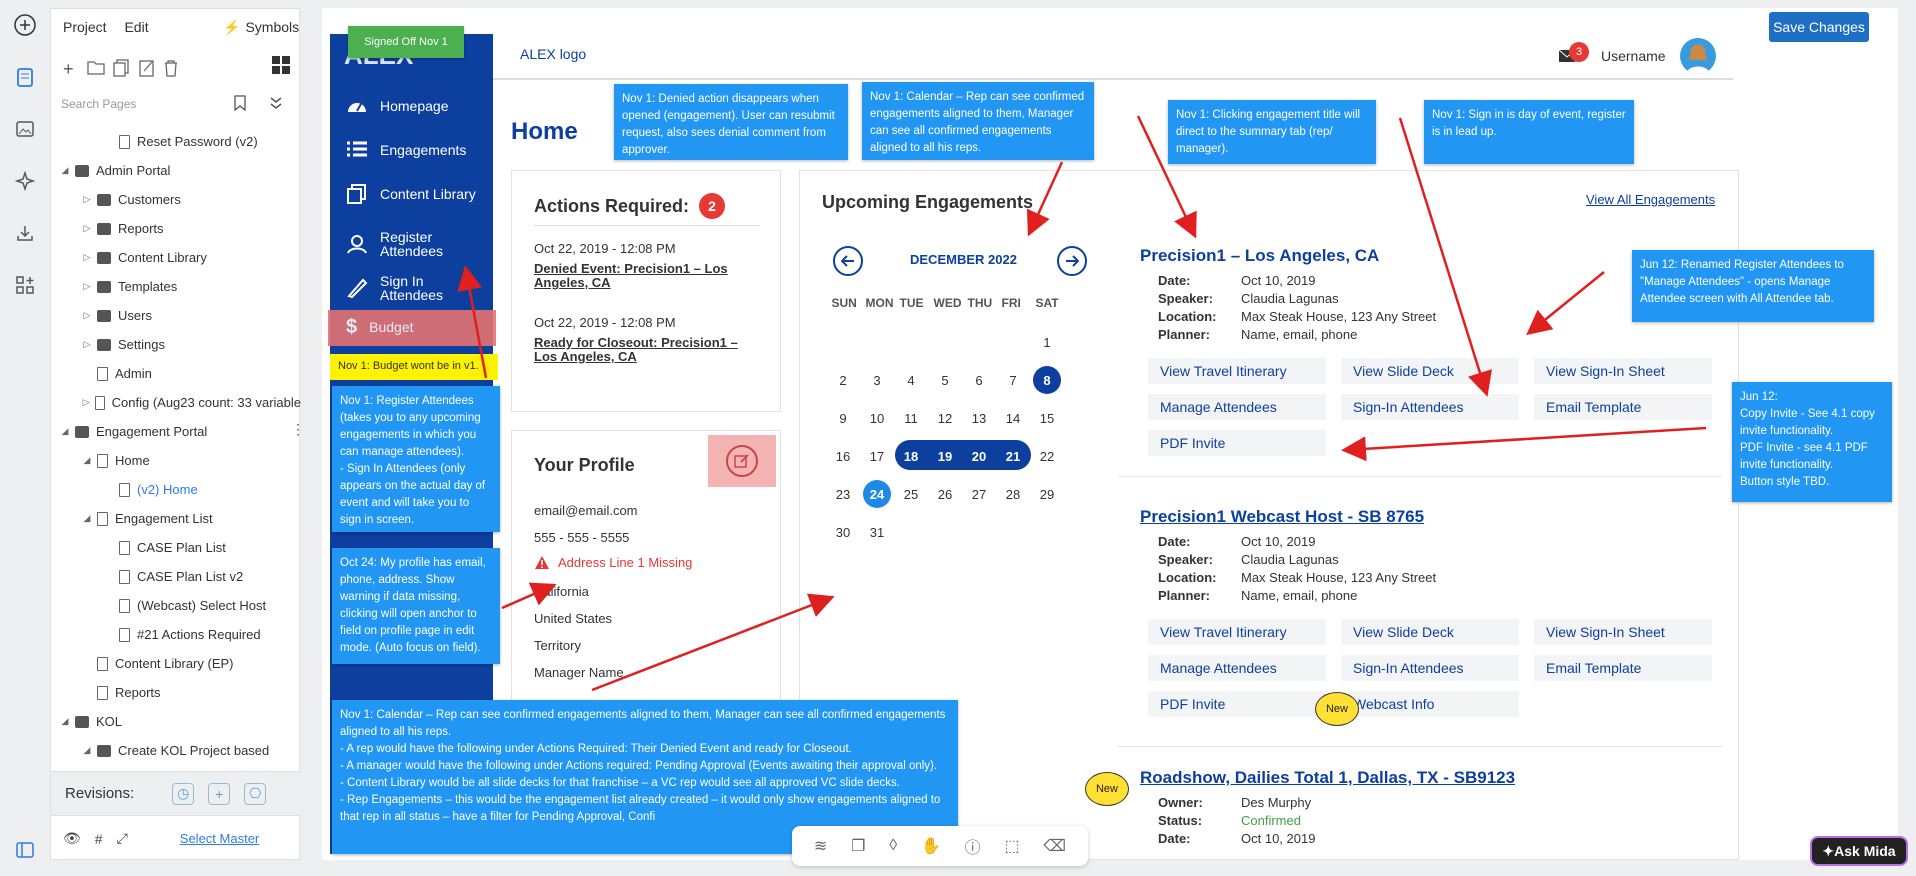 The image size is (1916, 876). What do you see at coordinates (843, 532) in the screenshot?
I see `calendar-day: 30` at bounding box center [843, 532].